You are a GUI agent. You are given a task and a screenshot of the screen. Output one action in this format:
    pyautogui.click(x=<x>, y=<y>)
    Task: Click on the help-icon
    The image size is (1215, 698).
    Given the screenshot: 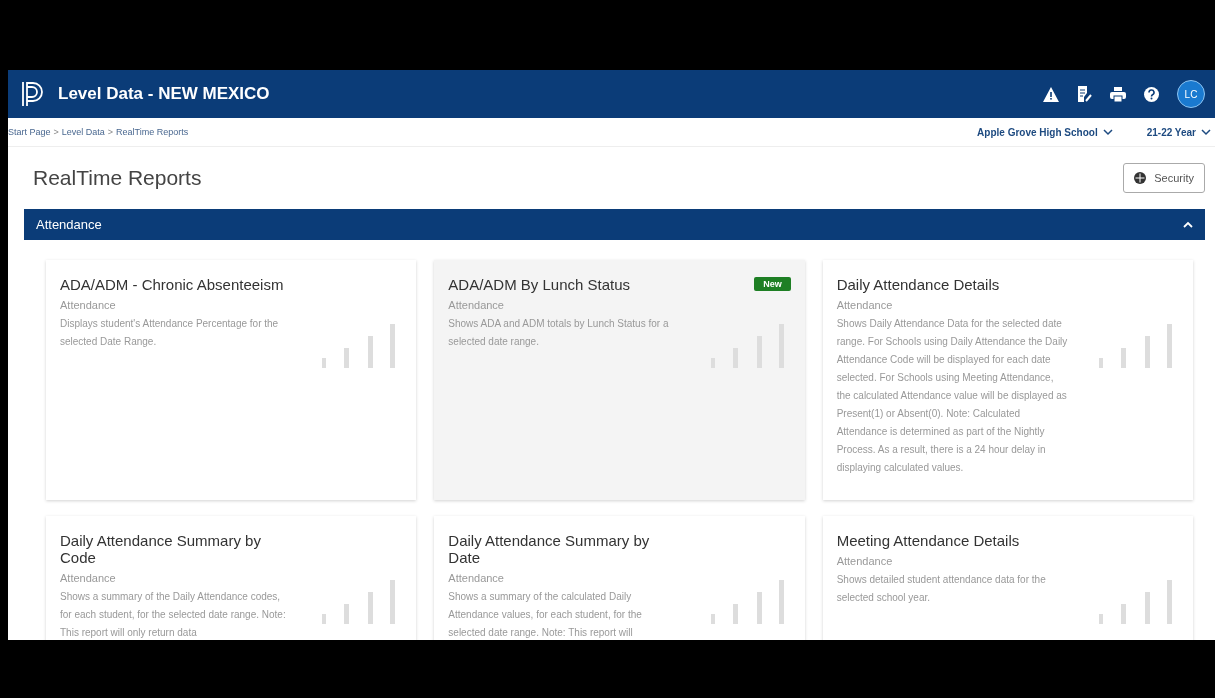 What is the action you would take?
    pyautogui.click(x=1151, y=94)
    